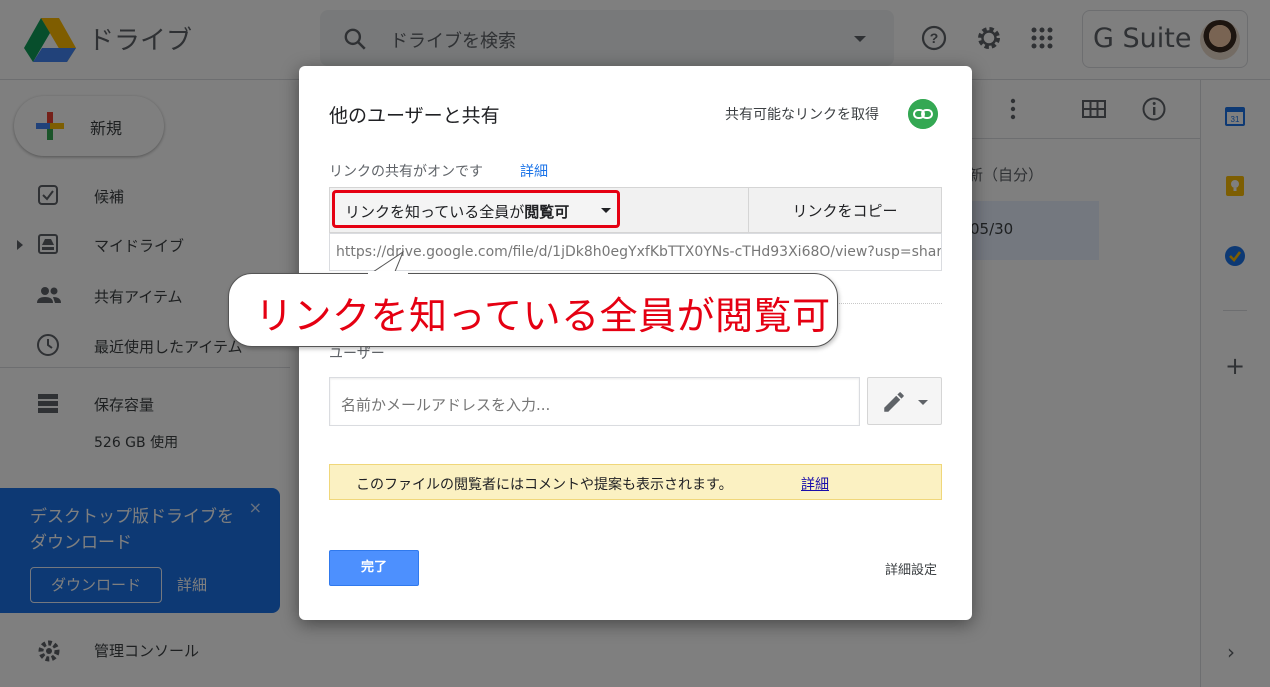  Describe the element at coordinates (534, 171) in the screenshot. I see `link-status-more-link: 詳細` at that location.